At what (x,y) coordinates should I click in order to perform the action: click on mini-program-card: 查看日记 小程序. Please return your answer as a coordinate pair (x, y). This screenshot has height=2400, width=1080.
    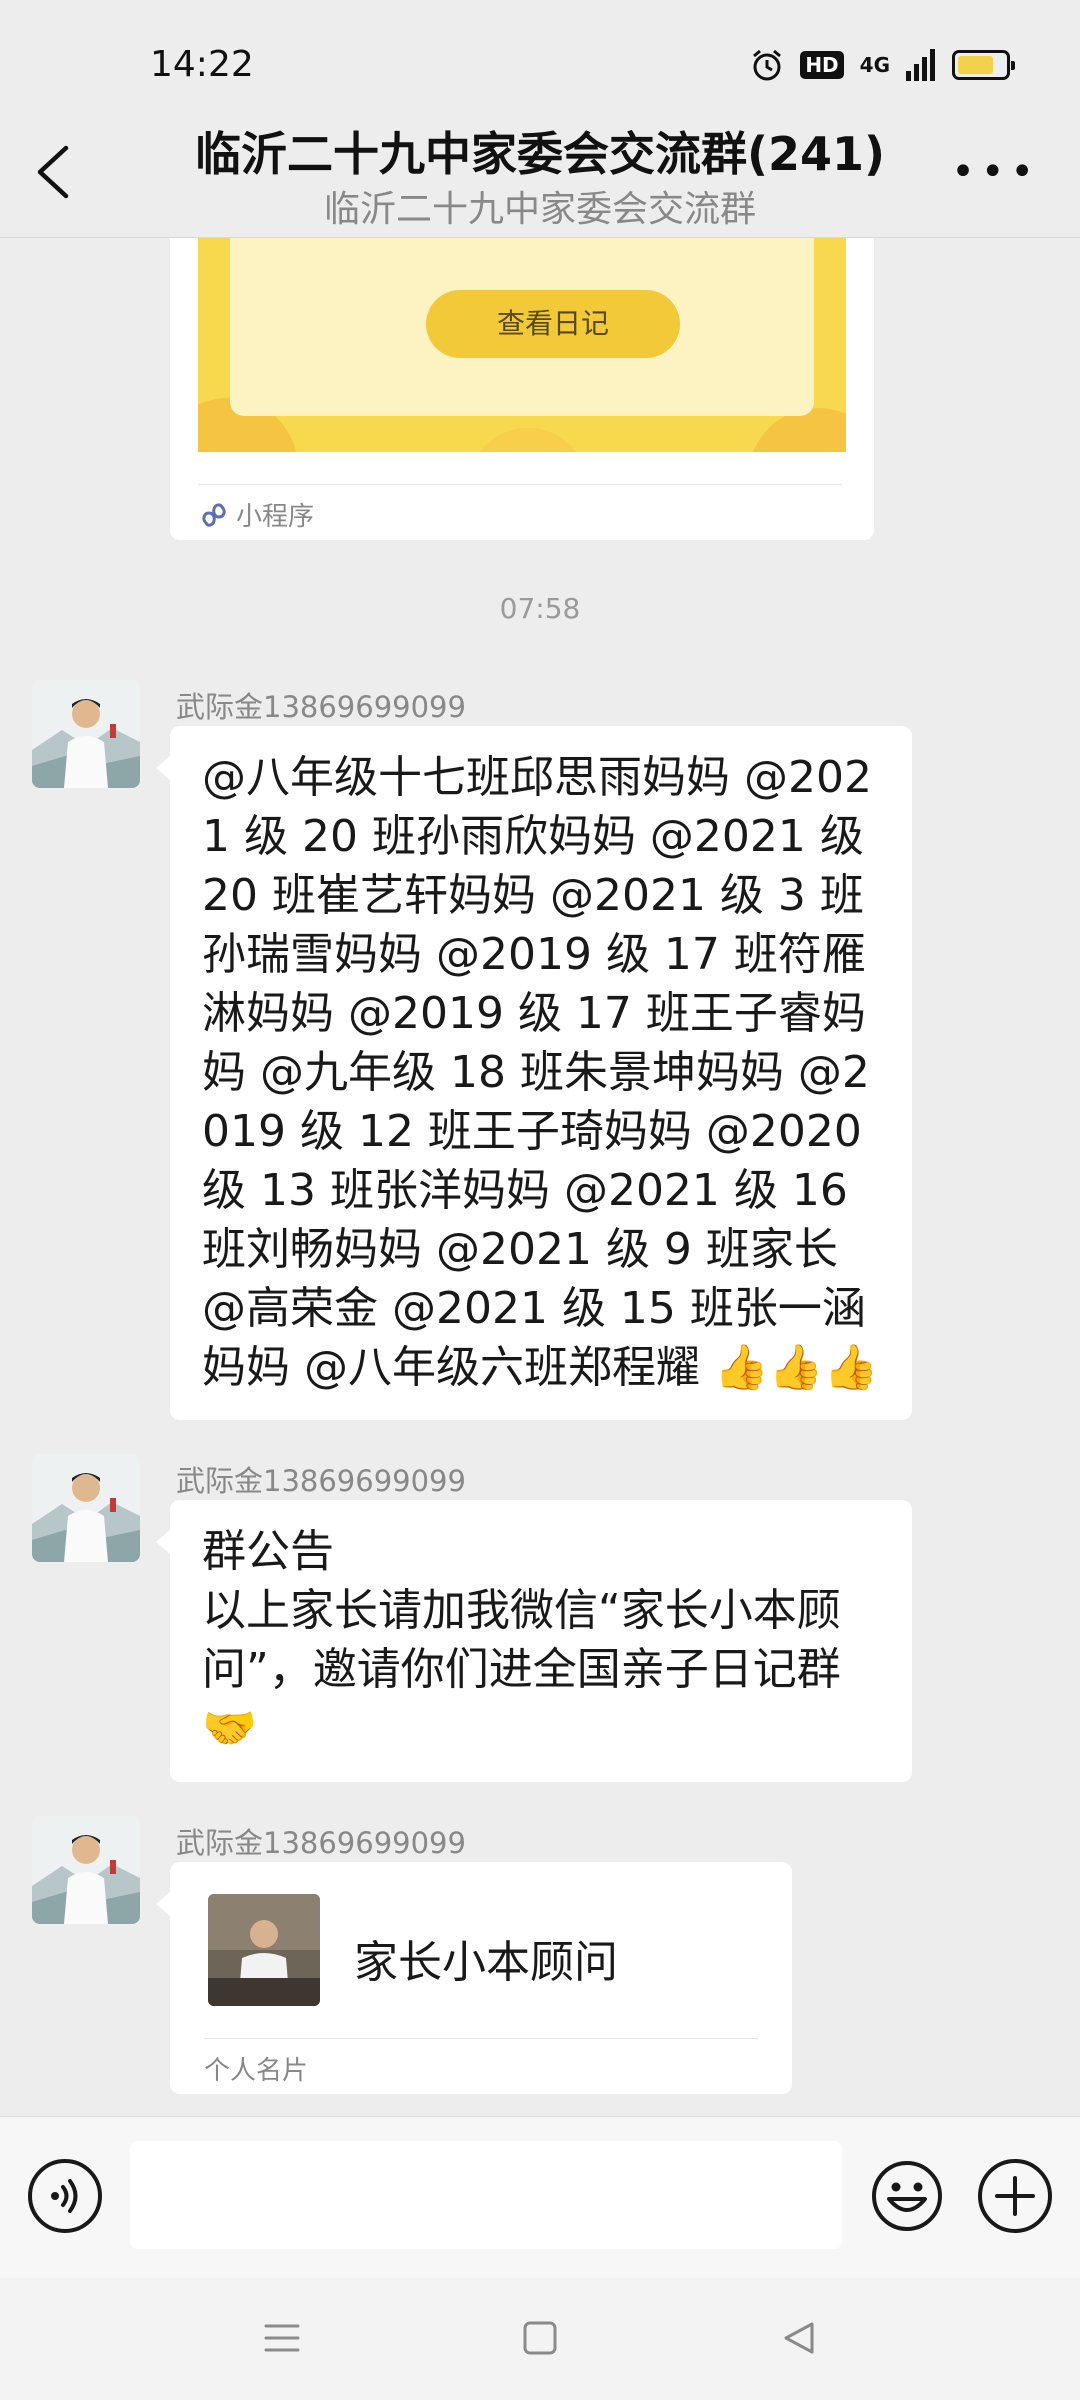
    Looking at the image, I should click on (522, 389).